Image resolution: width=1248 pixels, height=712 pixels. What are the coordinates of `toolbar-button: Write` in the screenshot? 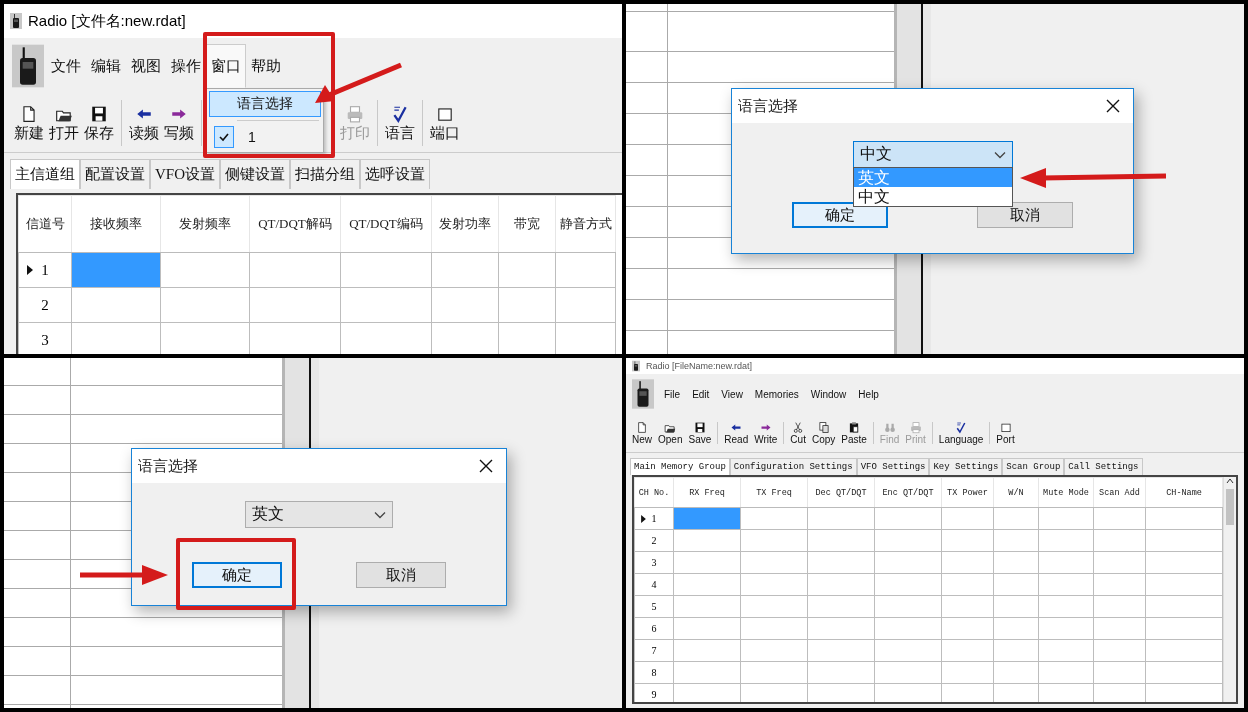 It's located at (766, 433).